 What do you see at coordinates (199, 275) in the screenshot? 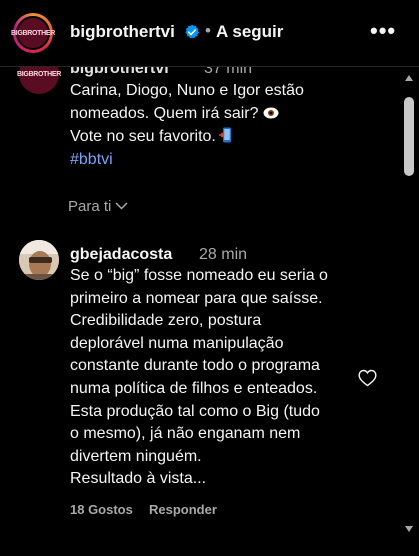
I see `comment-line: Se o “big” fosse nomeado eu seria o` at bounding box center [199, 275].